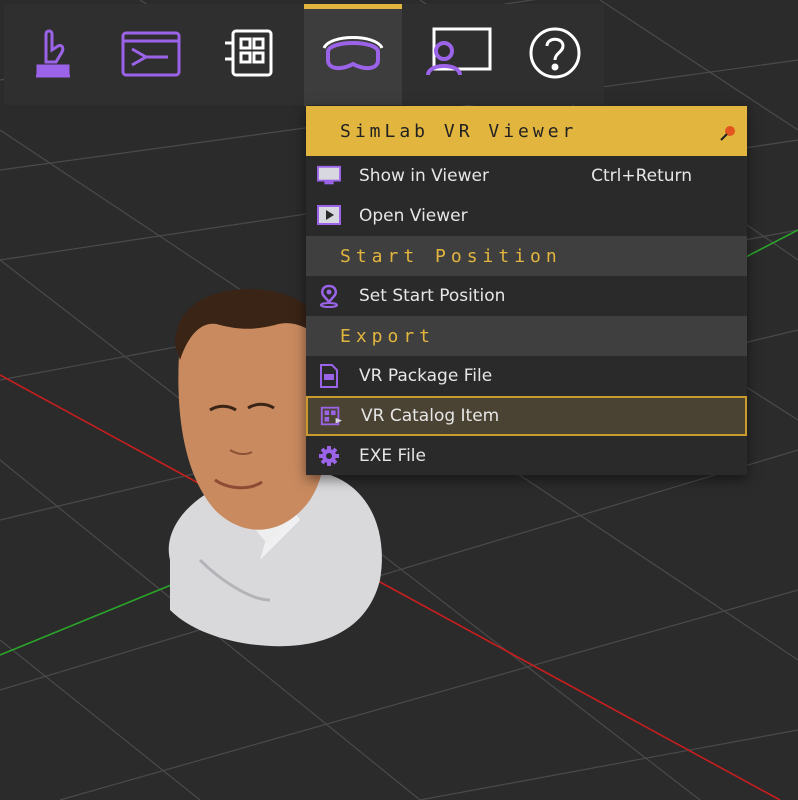 The width and height of the screenshot is (798, 800). What do you see at coordinates (526, 336) in the screenshot?
I see `section-header-export: Export` at bounding box center [526, 336].